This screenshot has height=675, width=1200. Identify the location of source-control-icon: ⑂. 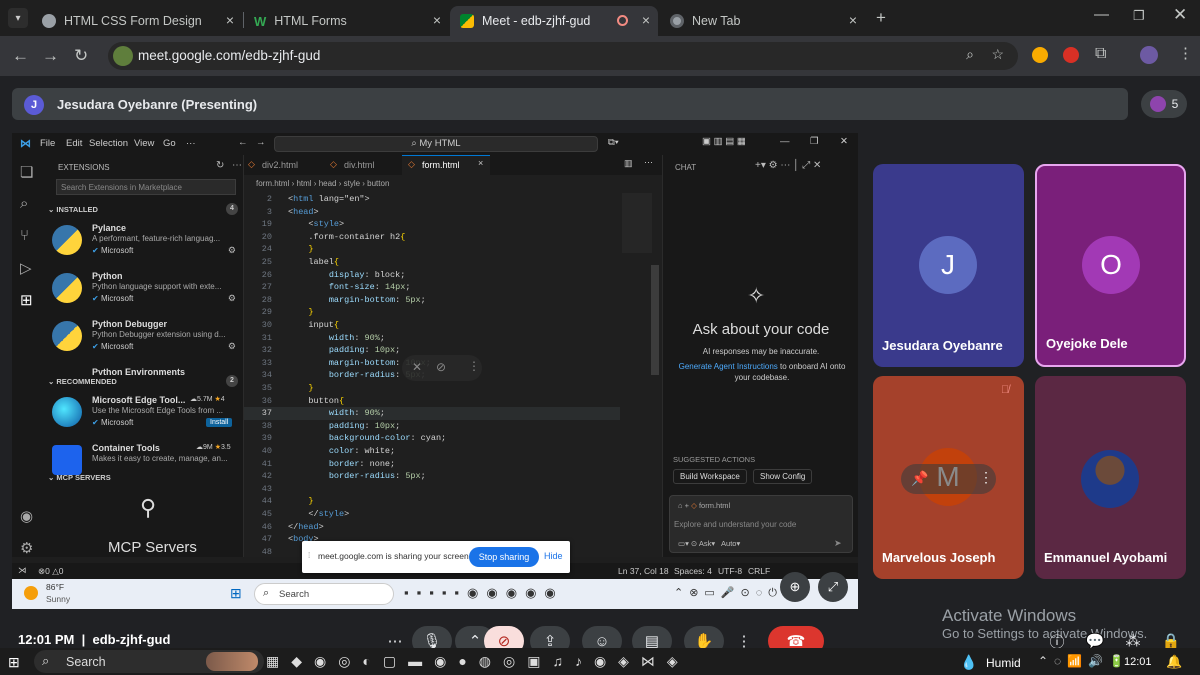
(24, 235).